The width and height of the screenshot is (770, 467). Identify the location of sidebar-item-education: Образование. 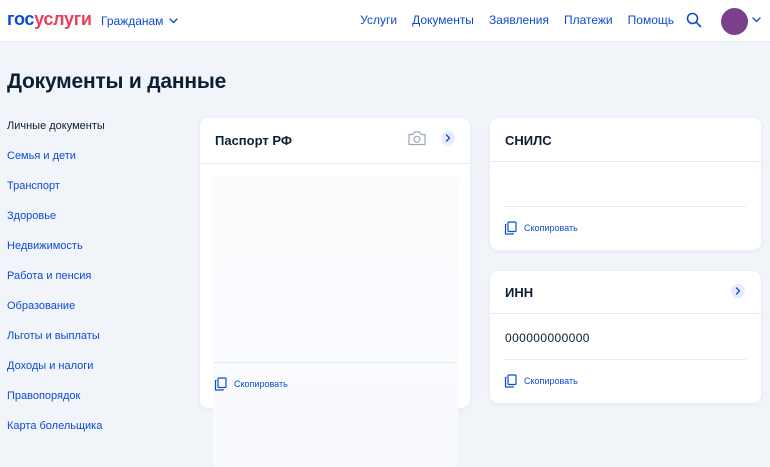
(92, 313).